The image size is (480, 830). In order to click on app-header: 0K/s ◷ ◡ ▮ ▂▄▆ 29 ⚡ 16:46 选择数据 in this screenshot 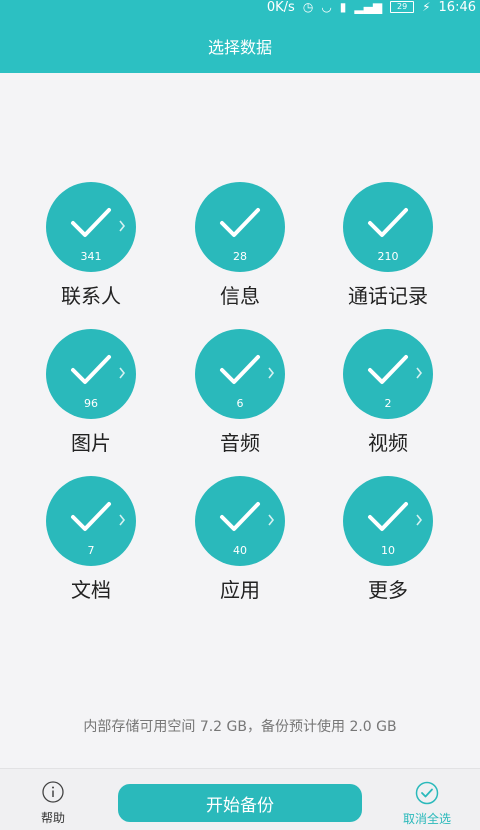, I will do `click(240, 36)`.